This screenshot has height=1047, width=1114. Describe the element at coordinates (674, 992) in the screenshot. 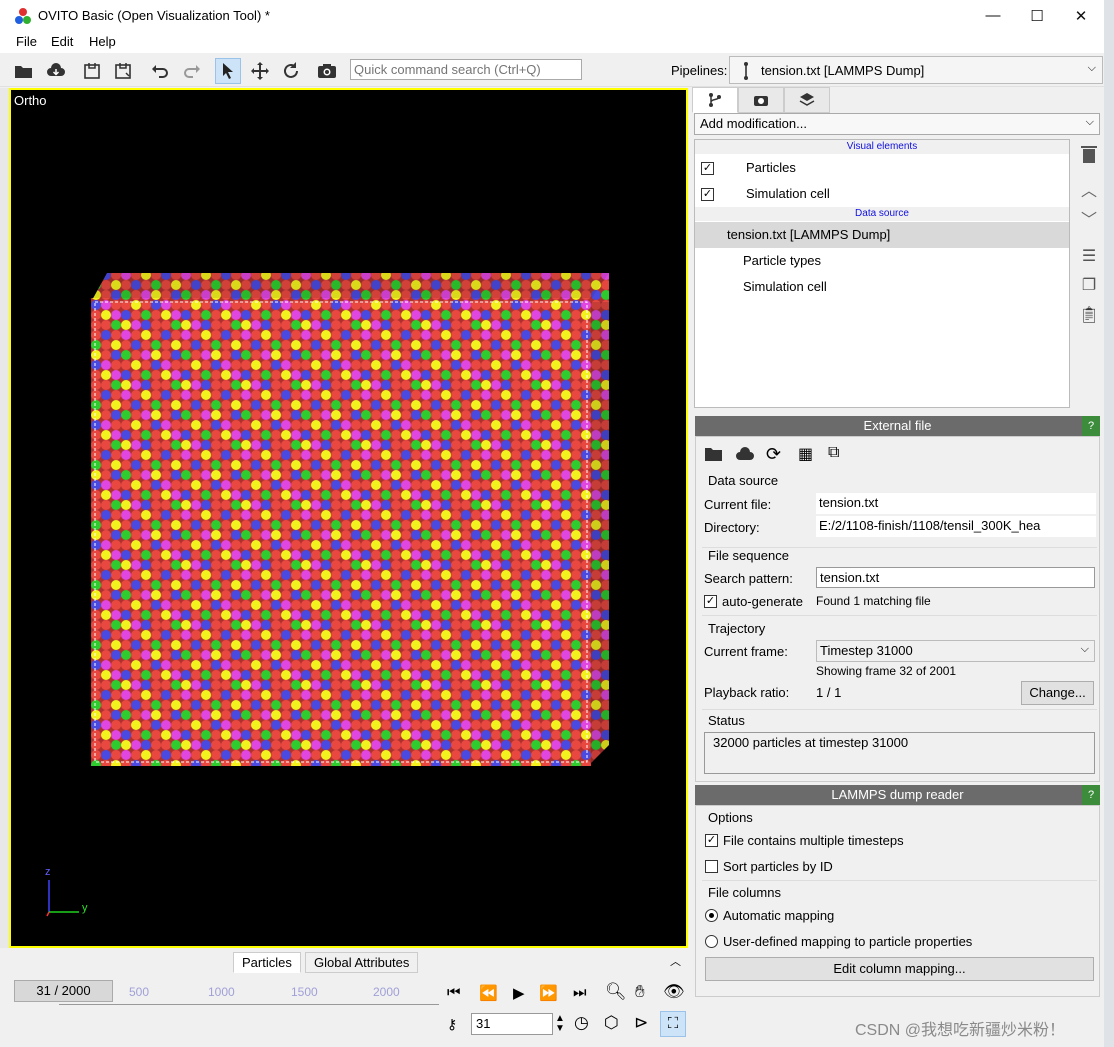

I see `orbit-eye-icon: 👁︎` at that location.